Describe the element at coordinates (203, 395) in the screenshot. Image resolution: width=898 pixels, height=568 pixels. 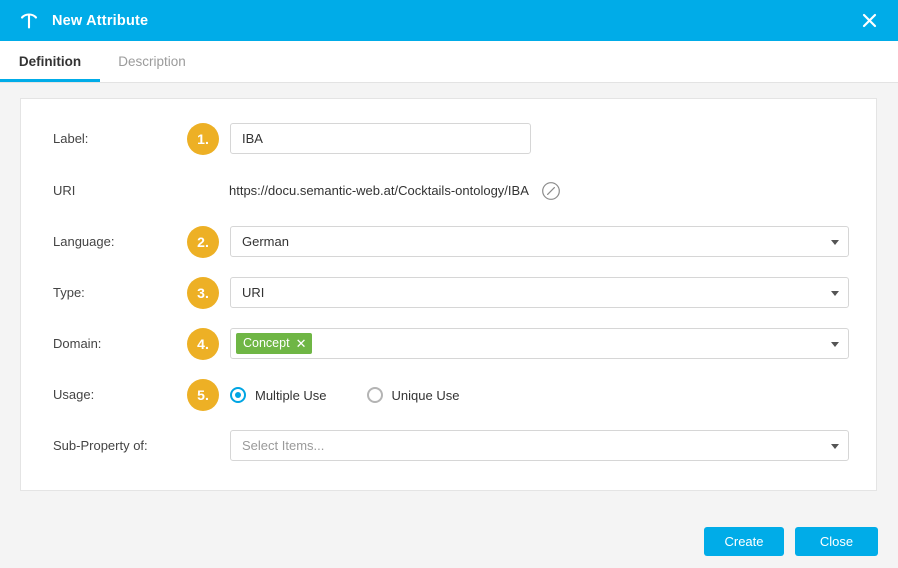
I see `step-badge-5: 5.` at that location.